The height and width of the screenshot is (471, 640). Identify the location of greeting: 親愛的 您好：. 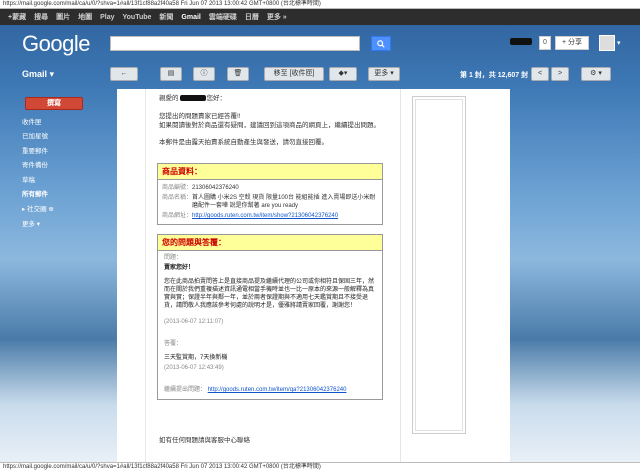
(192, 98).